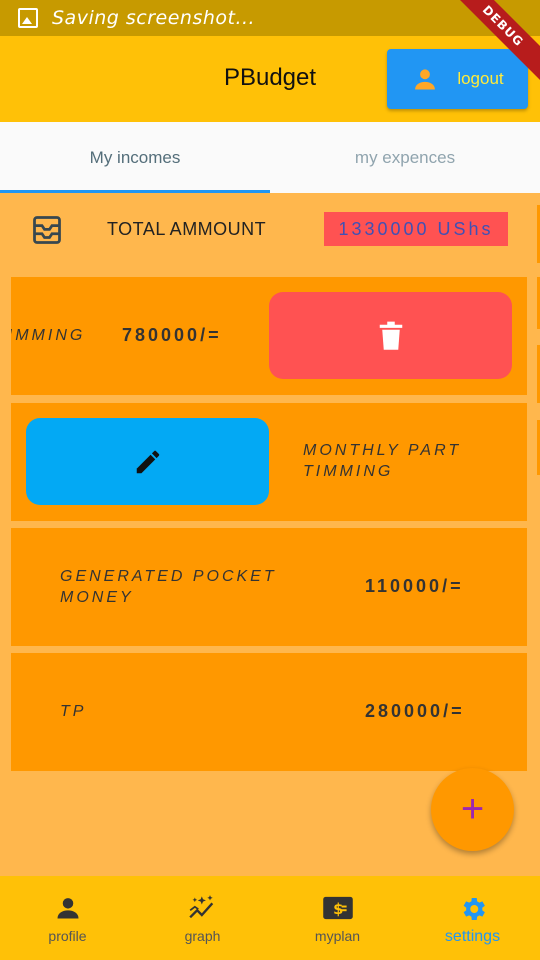 This screenshot has height=960, width=540. I want to click on nav-item-graph: graph, so click(202, 918).